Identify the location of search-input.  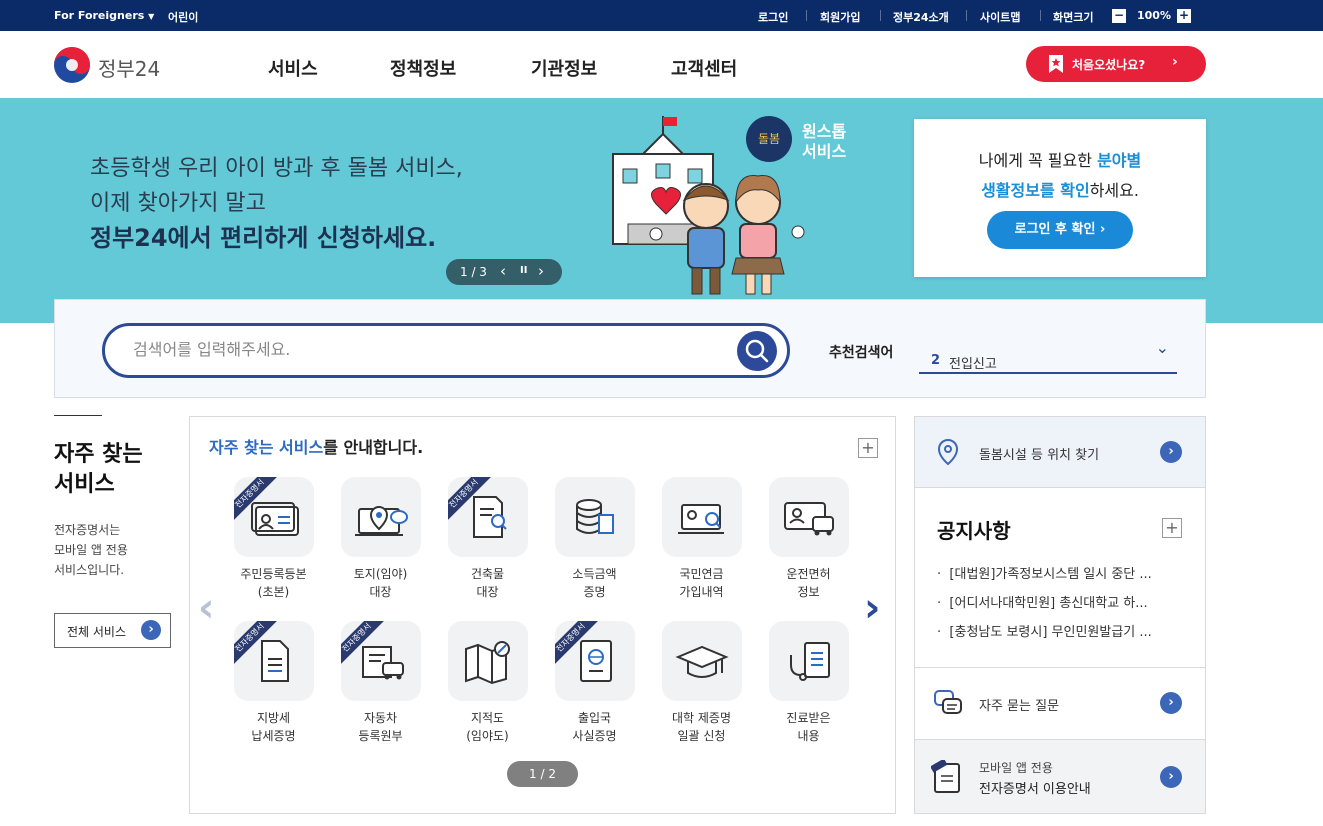
(413, 349).